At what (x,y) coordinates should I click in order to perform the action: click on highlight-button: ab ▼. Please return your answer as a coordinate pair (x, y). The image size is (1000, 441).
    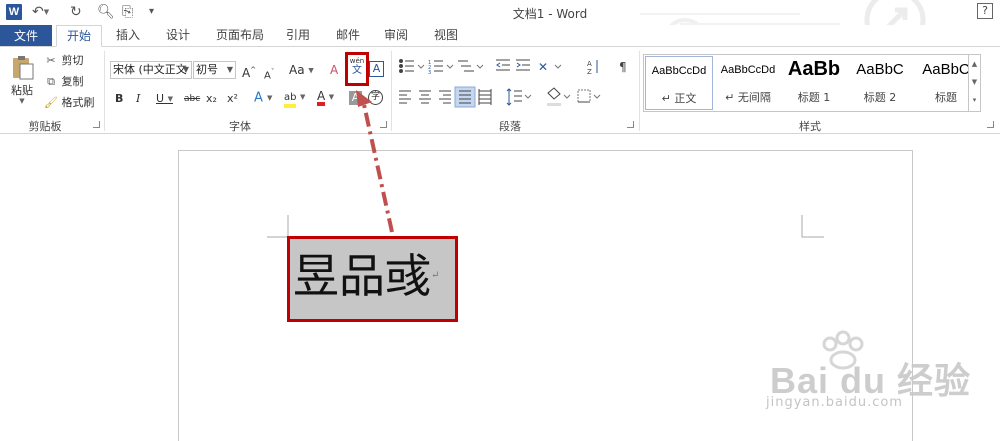
    Looking at the image, I should click on (294, 98).